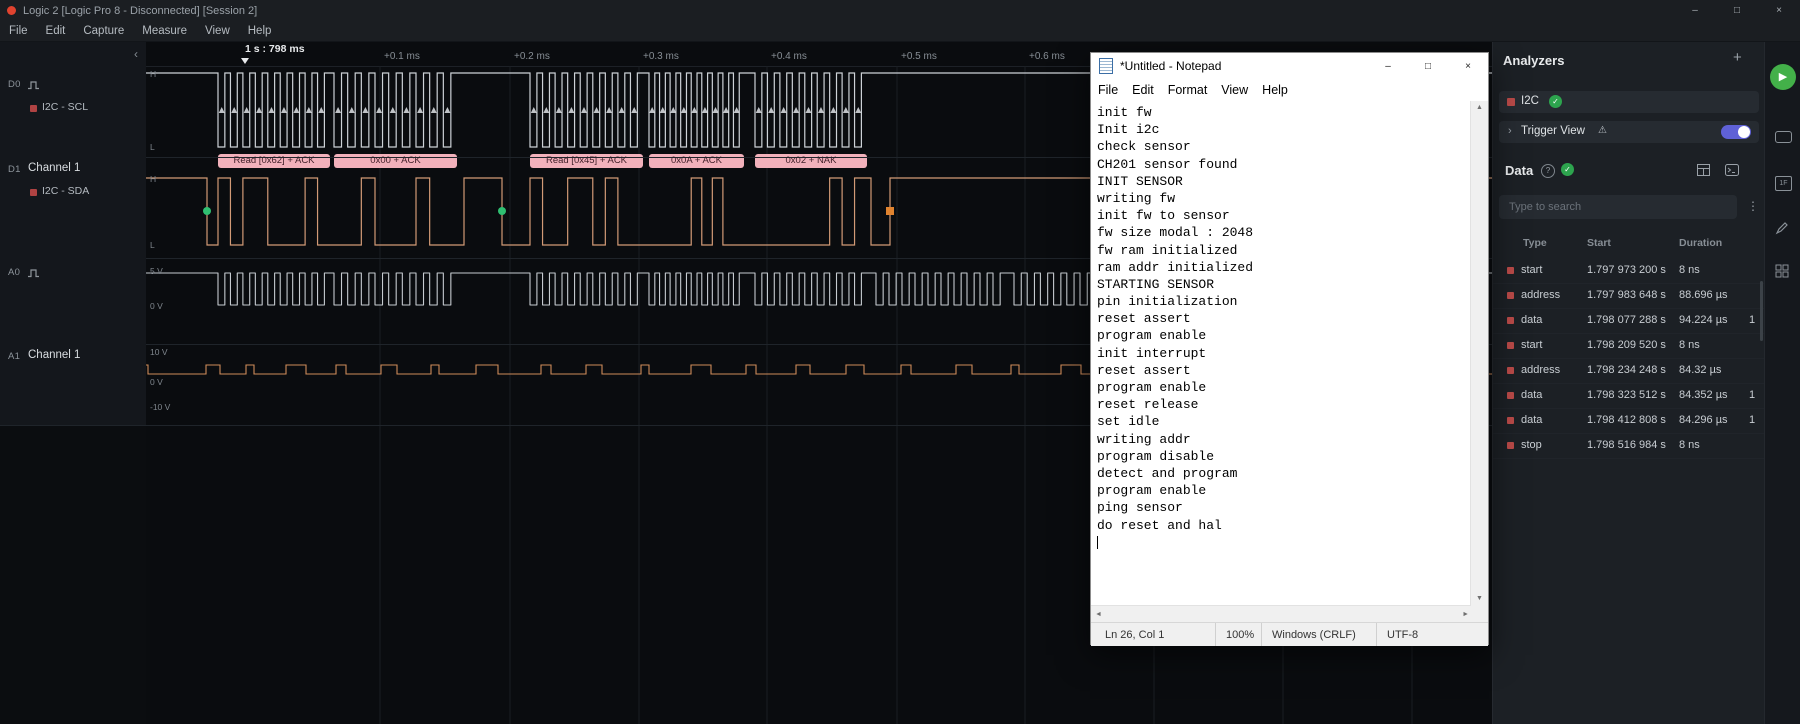 This screenshot has width=1800, height=724. What do you see at coordinates (56, 31) in the screenshot?
I see `menu-item-edit: Edit` at bounding box center [56, 31].